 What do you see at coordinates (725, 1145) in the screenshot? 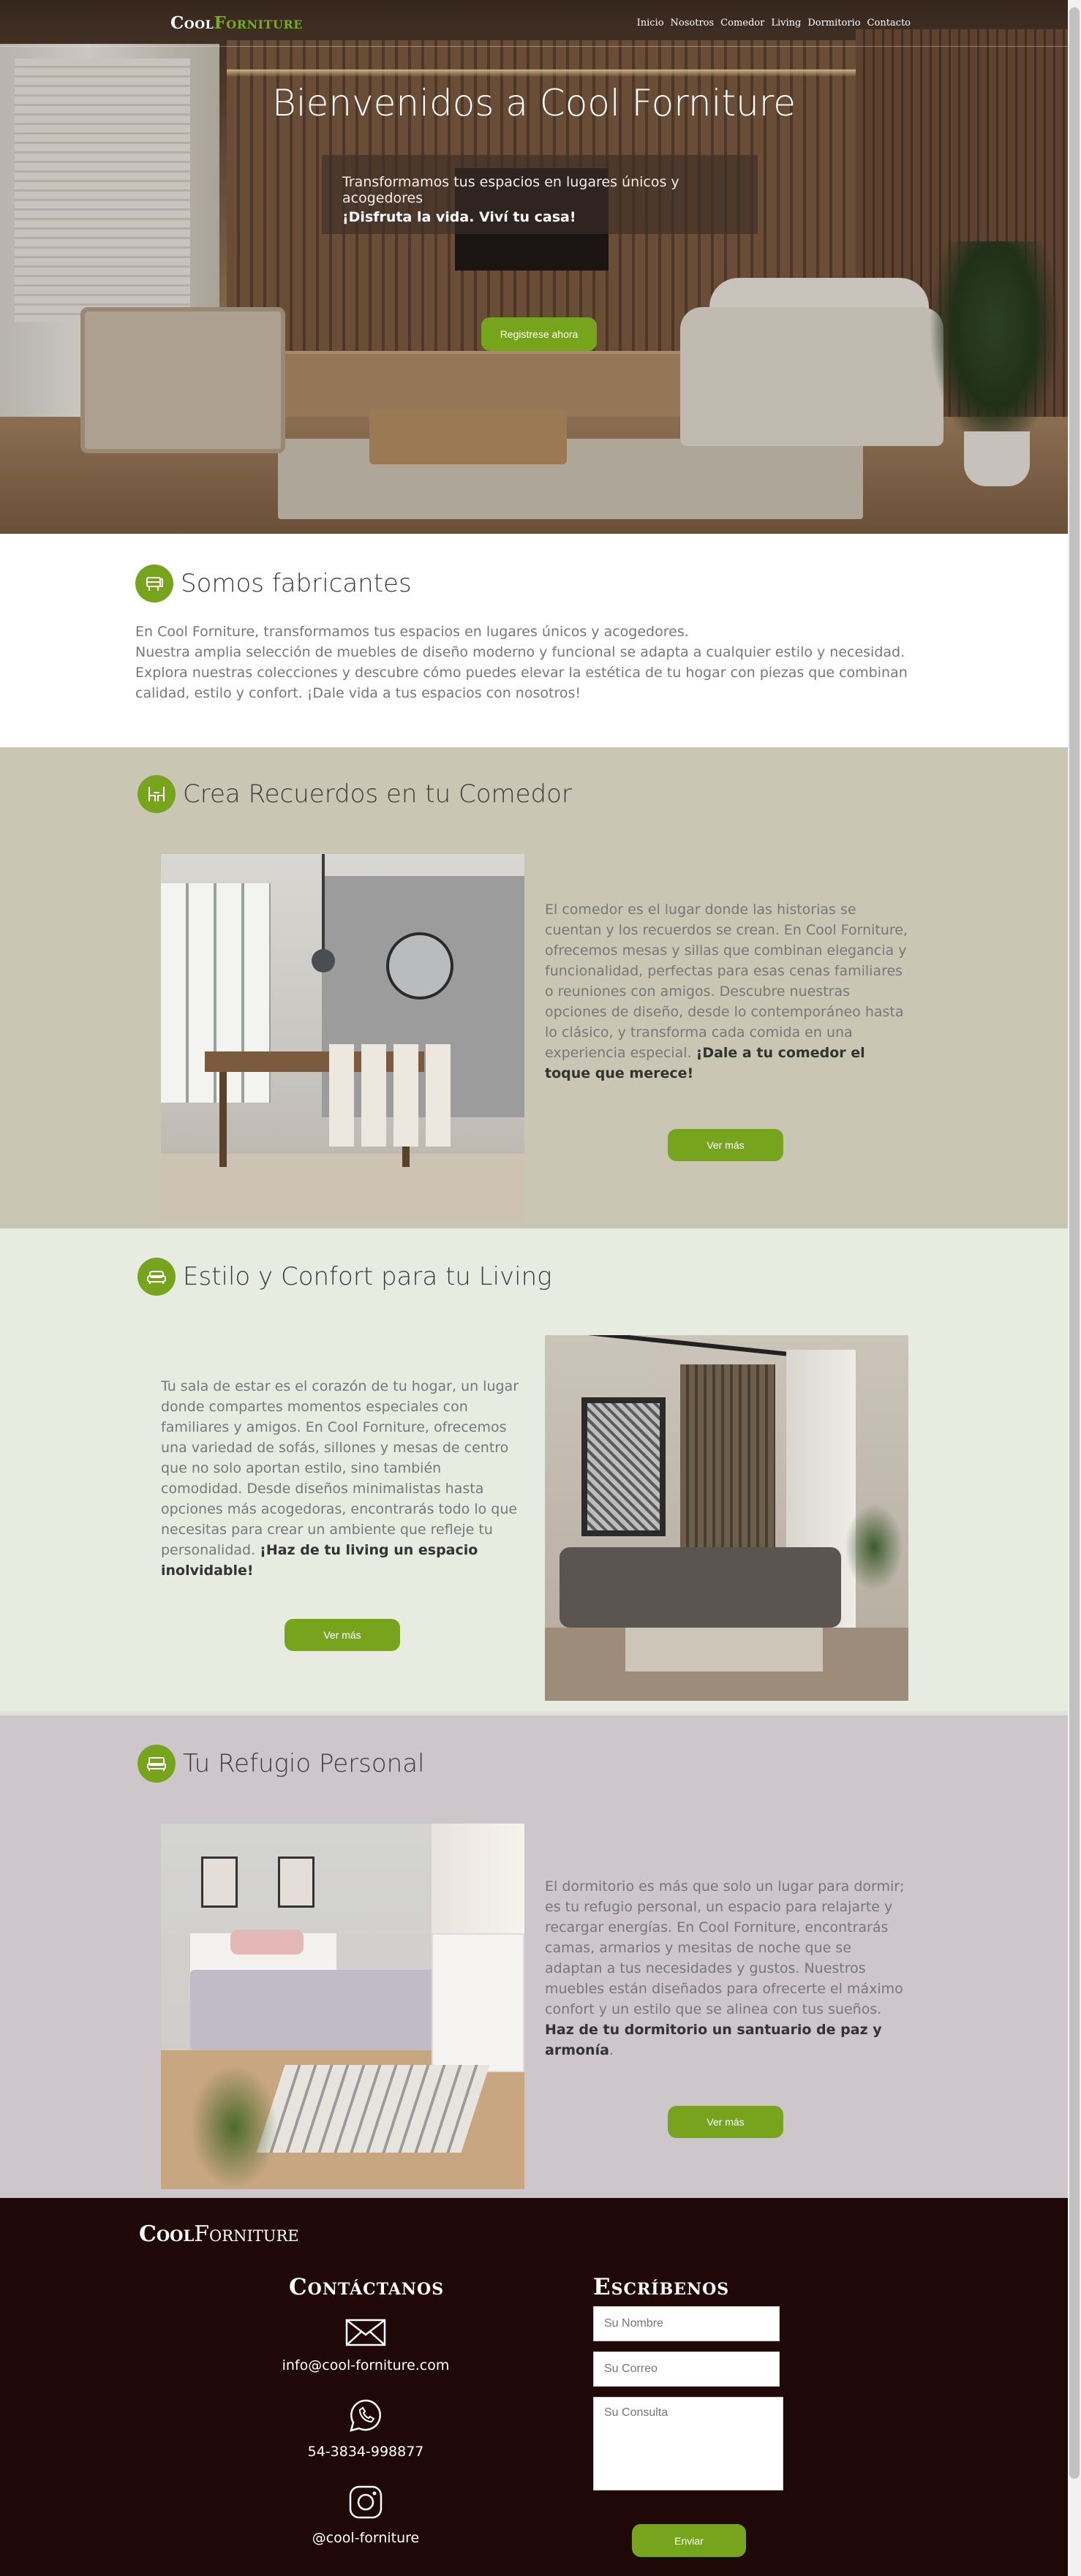
I see `dining-more-button: Ver más` at bounding box center [725, 1145].